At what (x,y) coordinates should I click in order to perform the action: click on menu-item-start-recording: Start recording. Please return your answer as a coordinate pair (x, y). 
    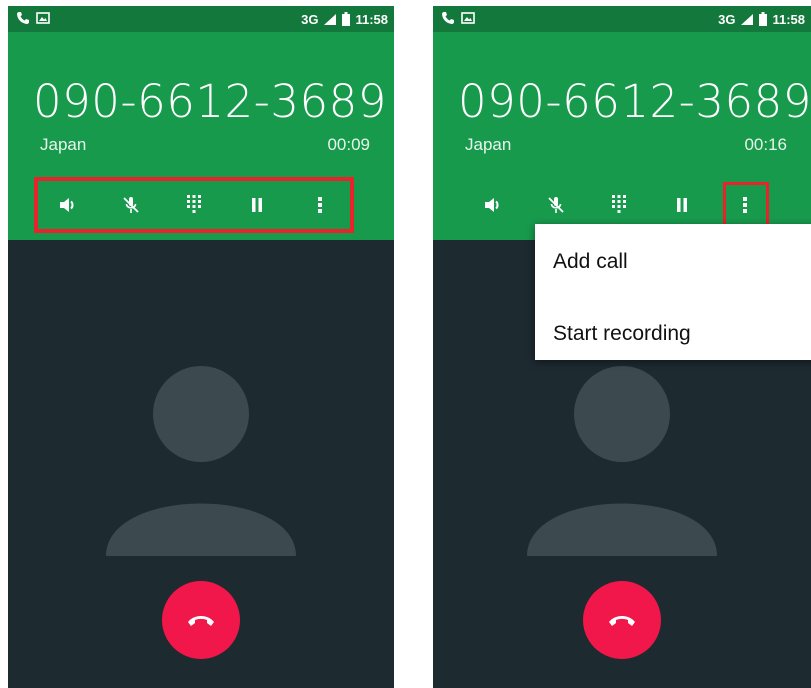
    Looking at the image, I should click on (622, 334).